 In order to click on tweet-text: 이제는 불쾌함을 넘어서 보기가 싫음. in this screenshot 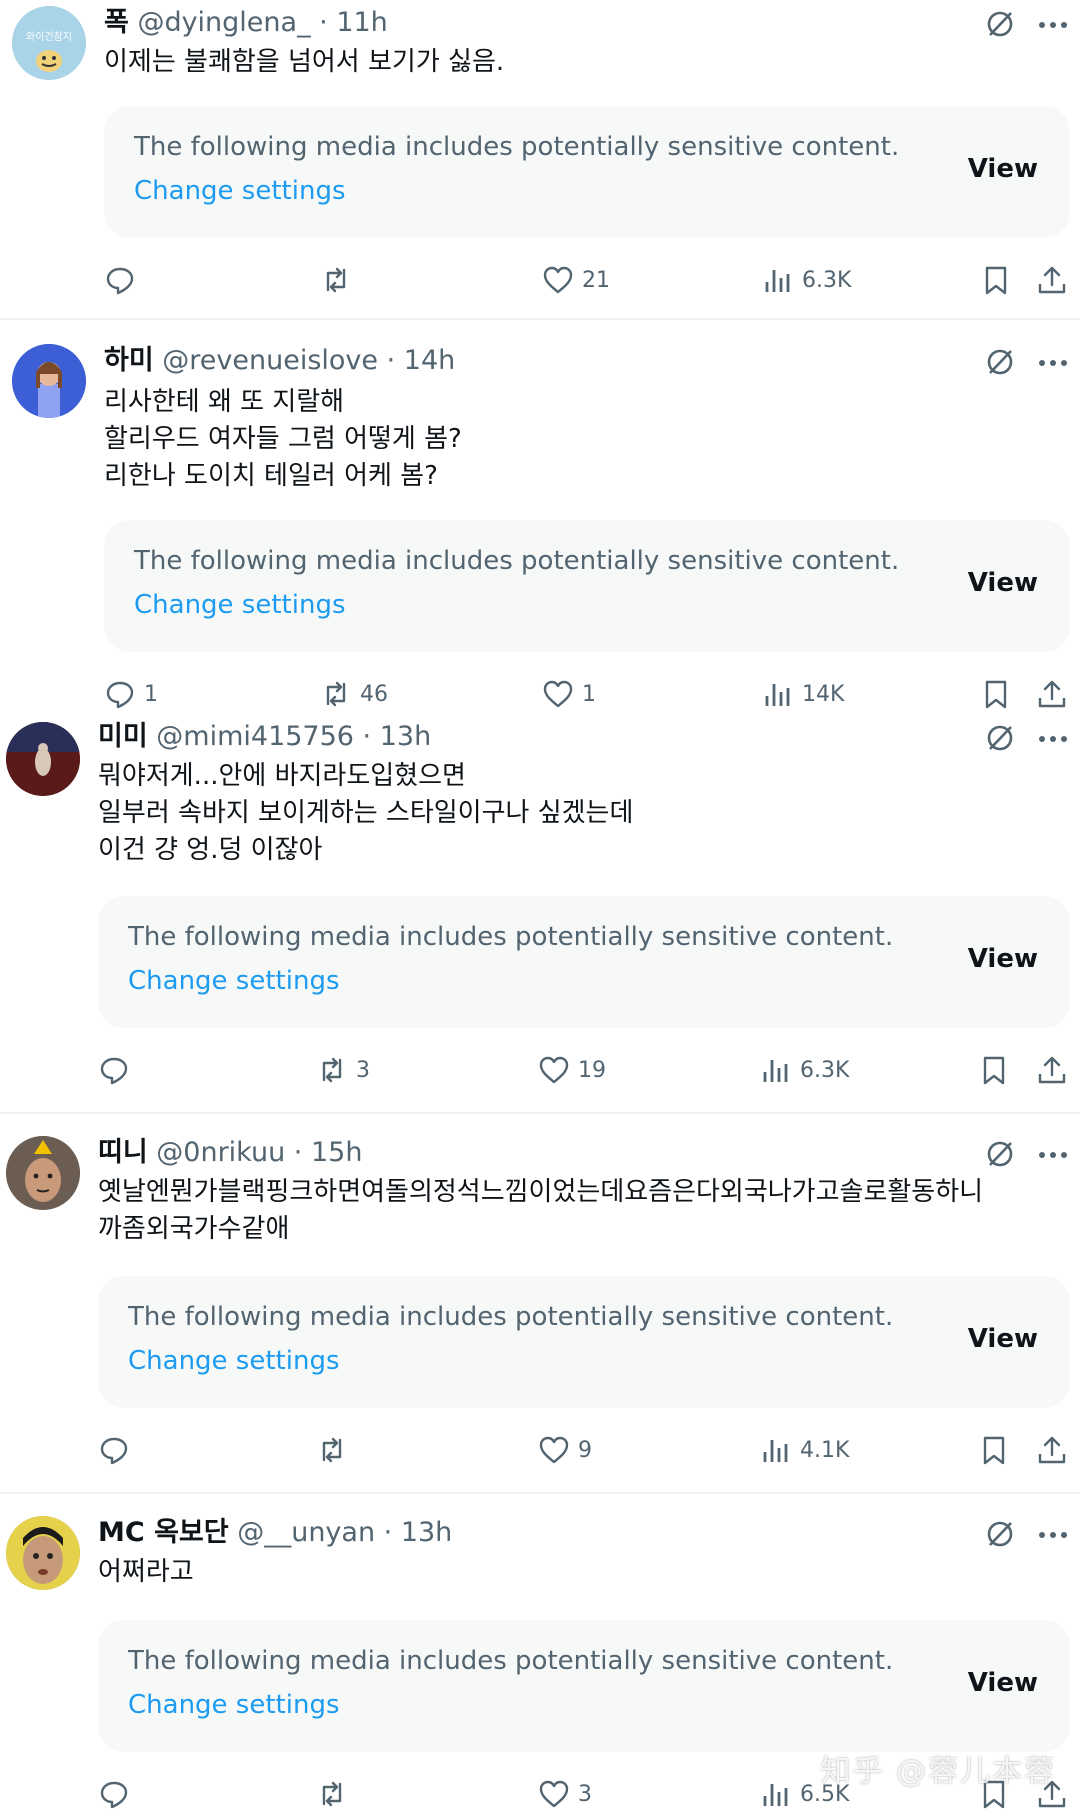, I will do `click(304, 62)`.